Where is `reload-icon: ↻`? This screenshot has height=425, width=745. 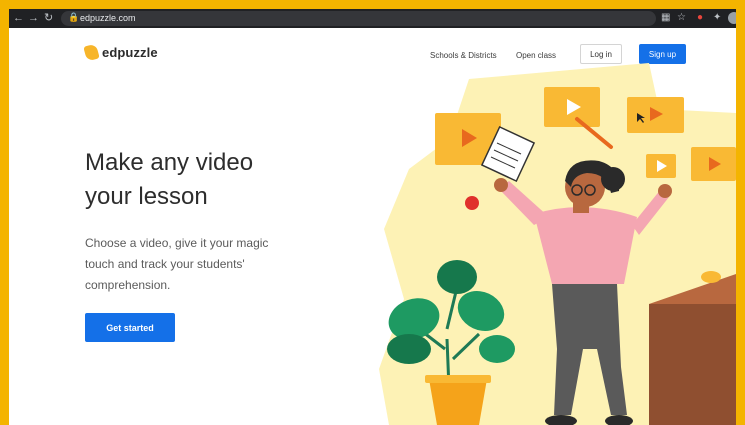 reload-icon: ↻ is located at coordinates (48, 18).